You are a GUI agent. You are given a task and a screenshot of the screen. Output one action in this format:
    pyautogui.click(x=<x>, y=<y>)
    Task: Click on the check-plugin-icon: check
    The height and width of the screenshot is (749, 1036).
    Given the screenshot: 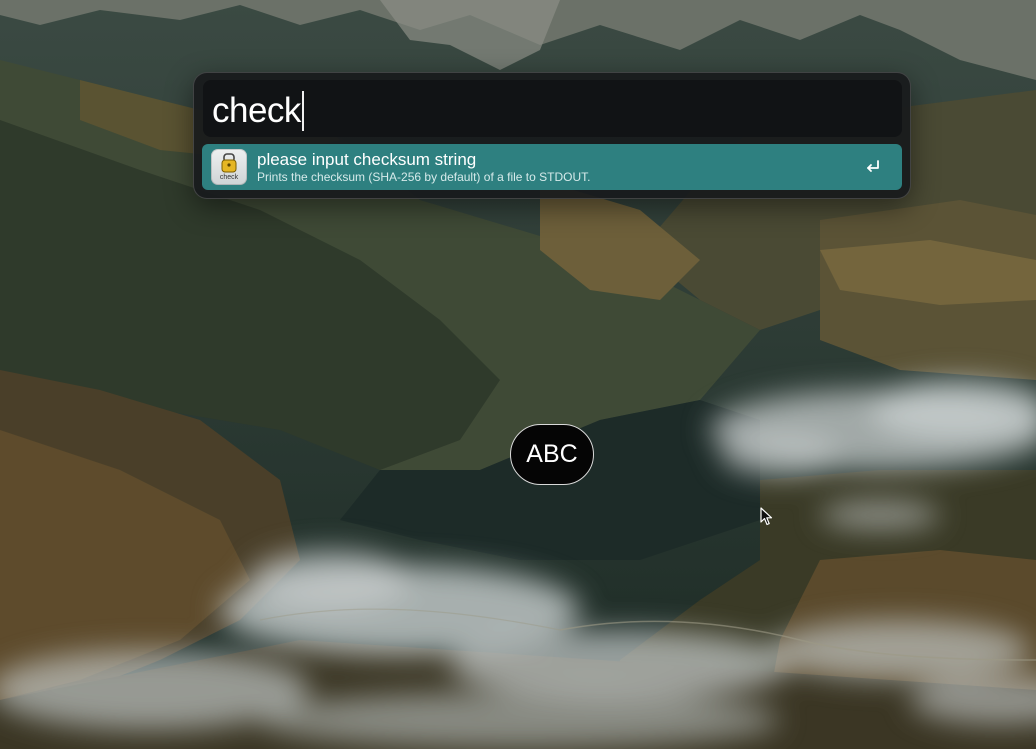 What is the action you would take?
    pyautogui.click(x=229, y=167)
    